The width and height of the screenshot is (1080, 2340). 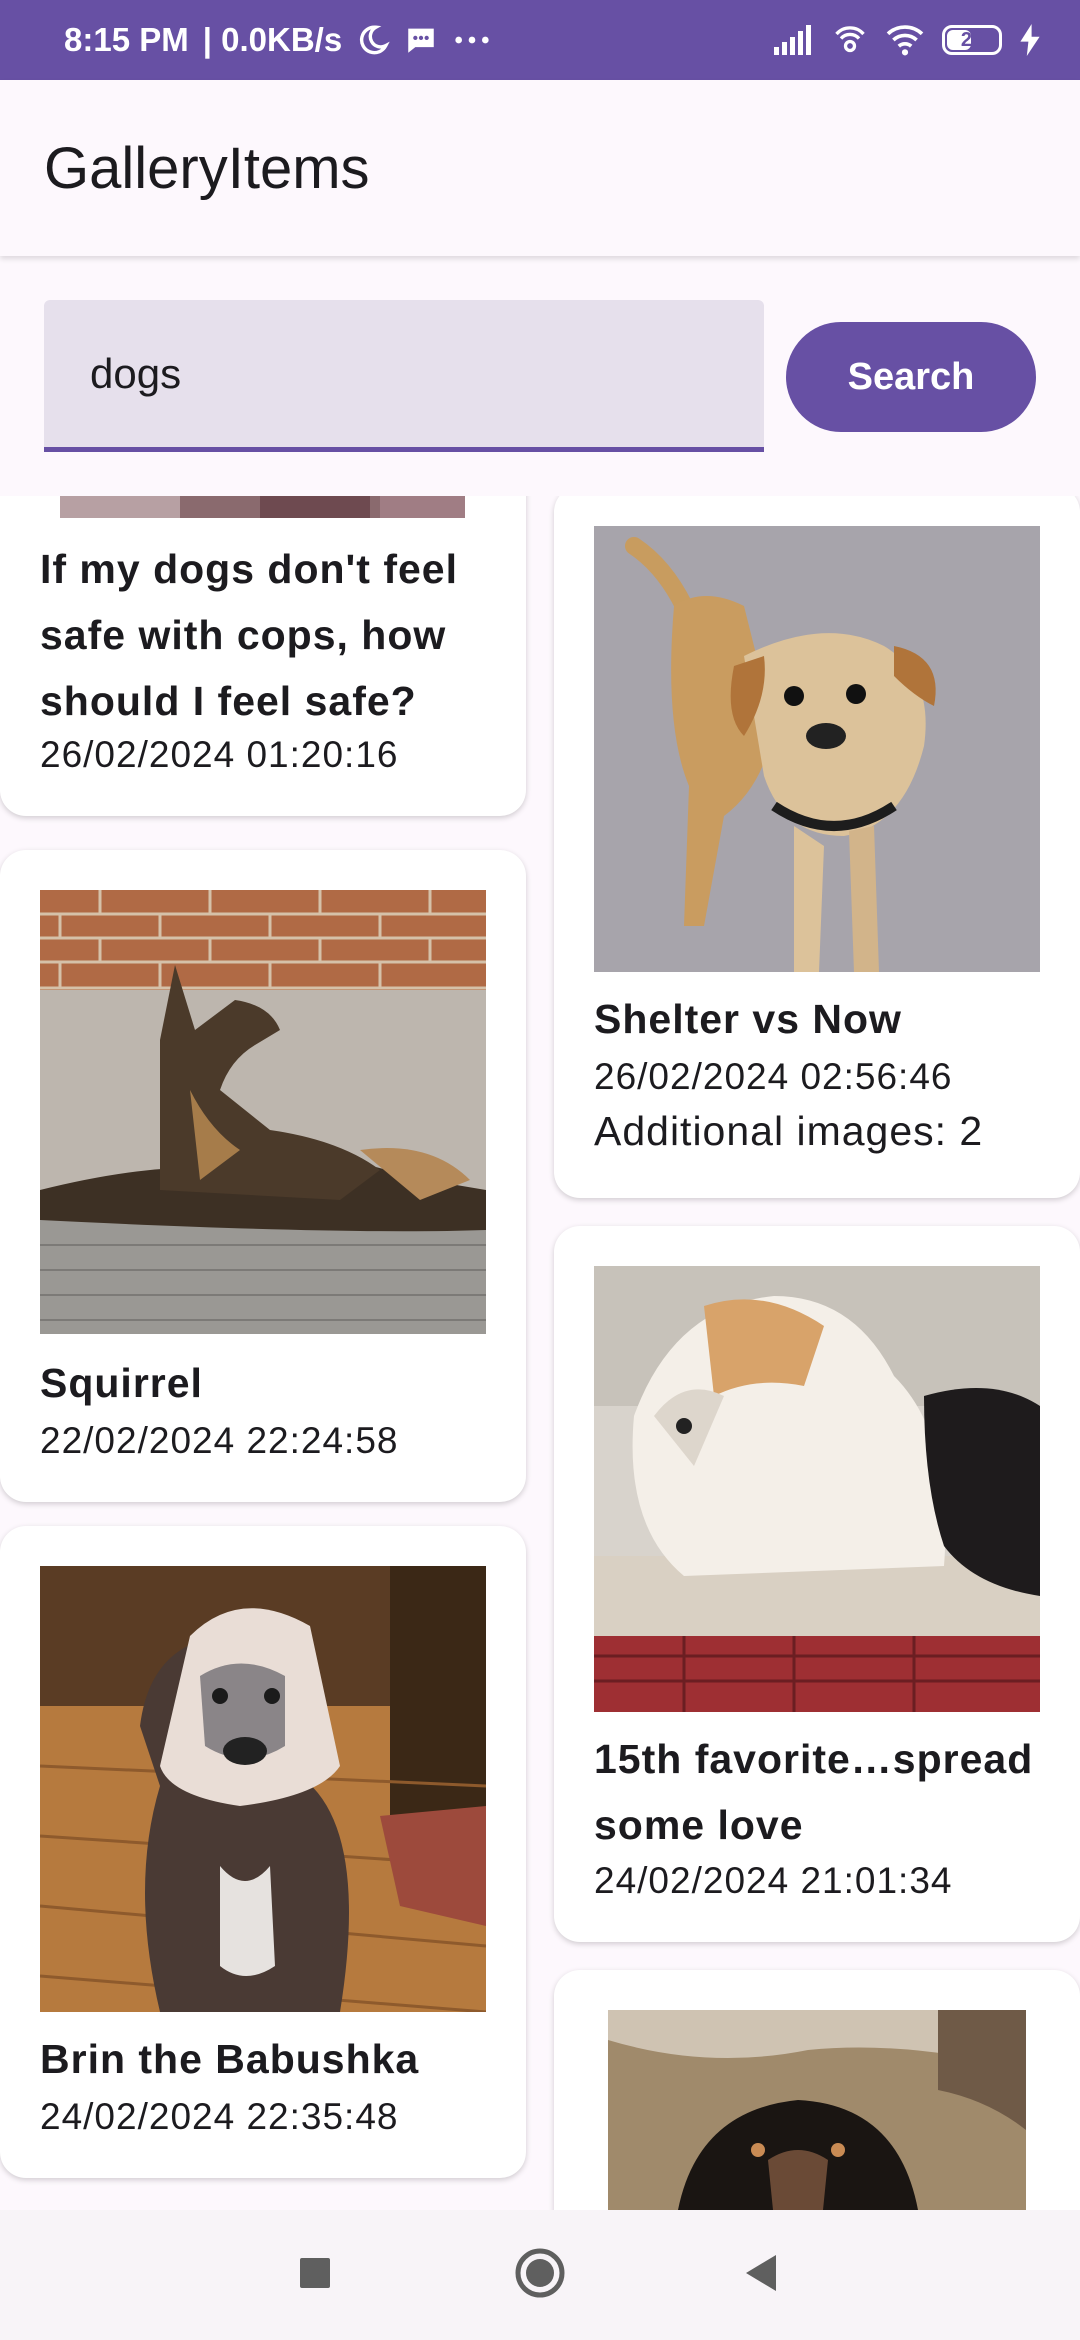 I want to click on gallery-card: Squirrel 22/02/2024 22:24:58, so click(x=263, y=1176).